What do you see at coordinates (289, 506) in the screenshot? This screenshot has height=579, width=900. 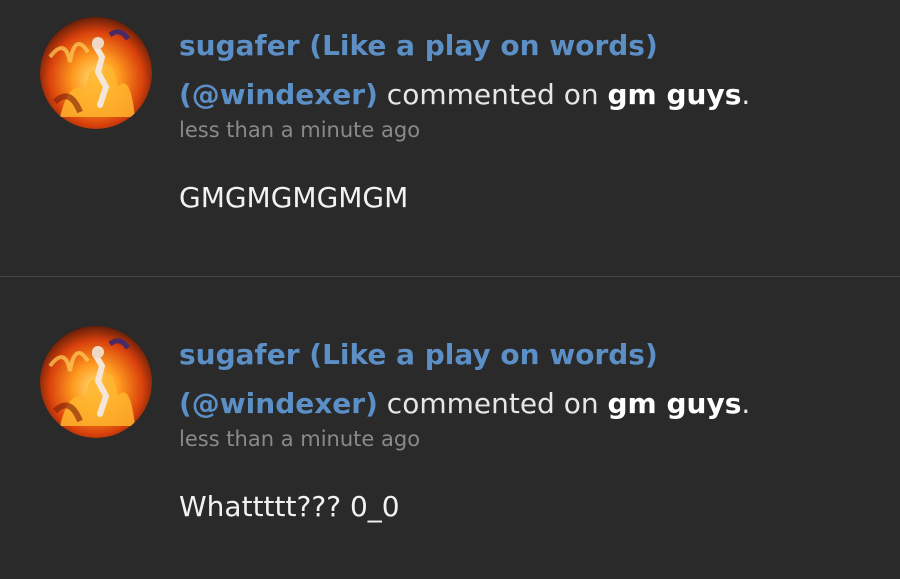 I see `comment-text: Whattttt??? 0_0` at bounding box center [289, 506].